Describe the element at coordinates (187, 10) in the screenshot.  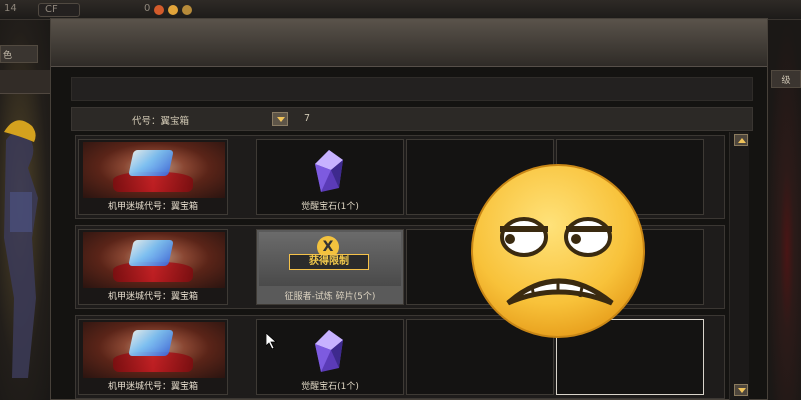
I see `medal-icon` at that location.